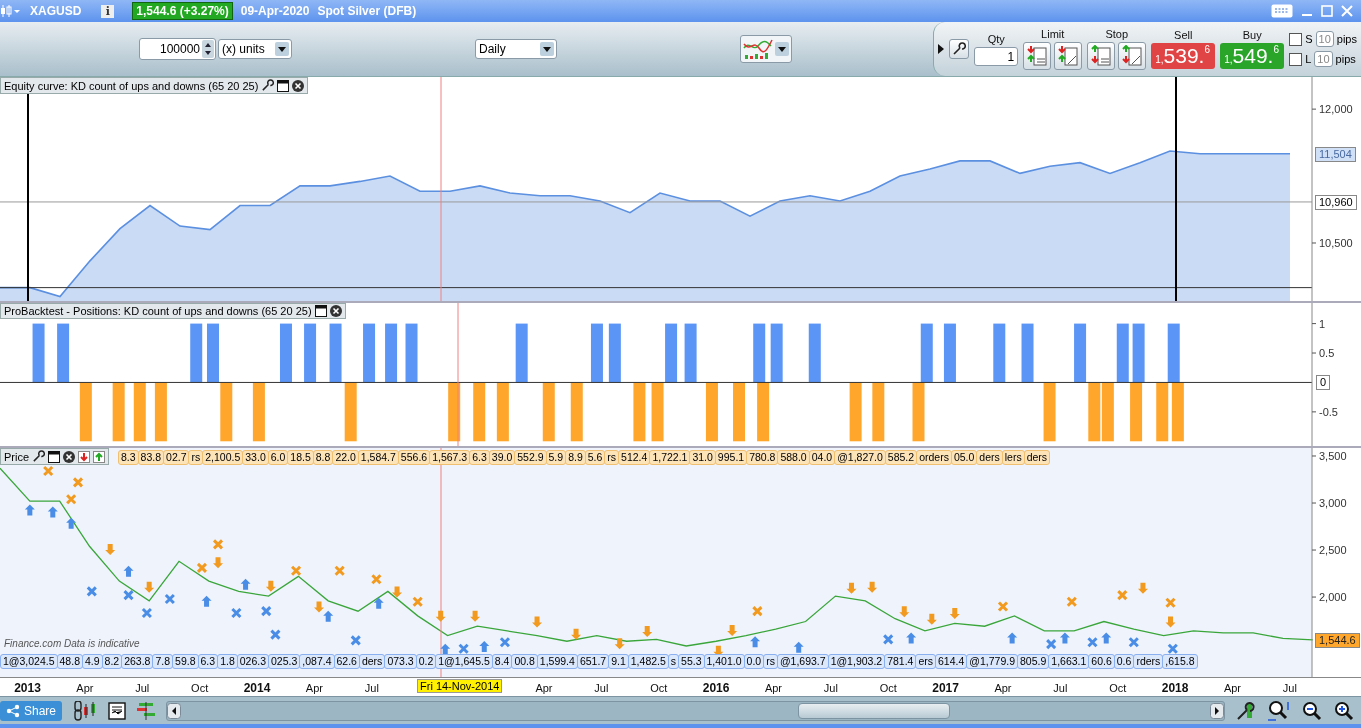  Describe the element at coordinates (996, 56) in the screenshot. I see `qty-field: 1` at that location.